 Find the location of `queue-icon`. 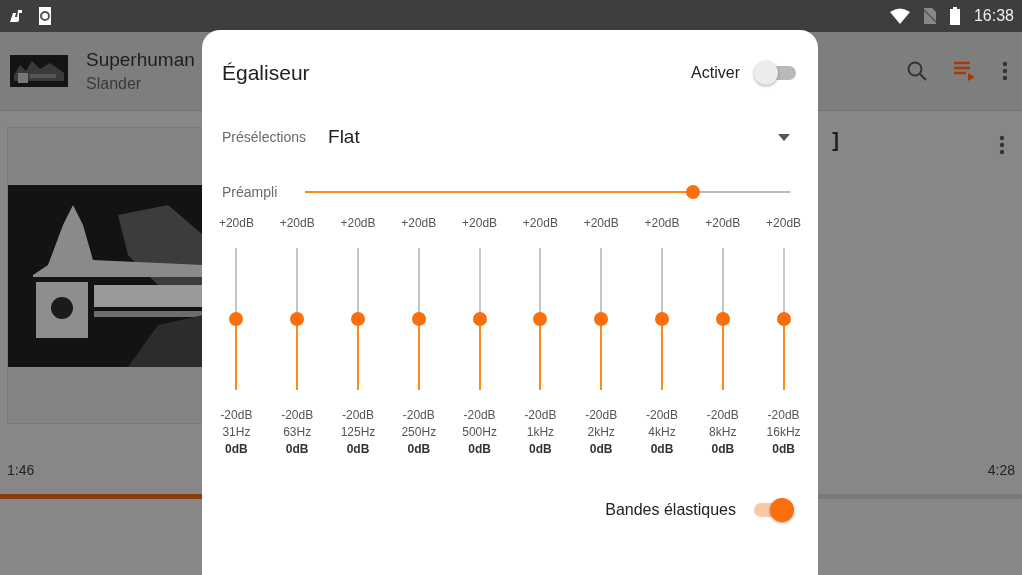

queue-icon is located at coordinates (965, 71).